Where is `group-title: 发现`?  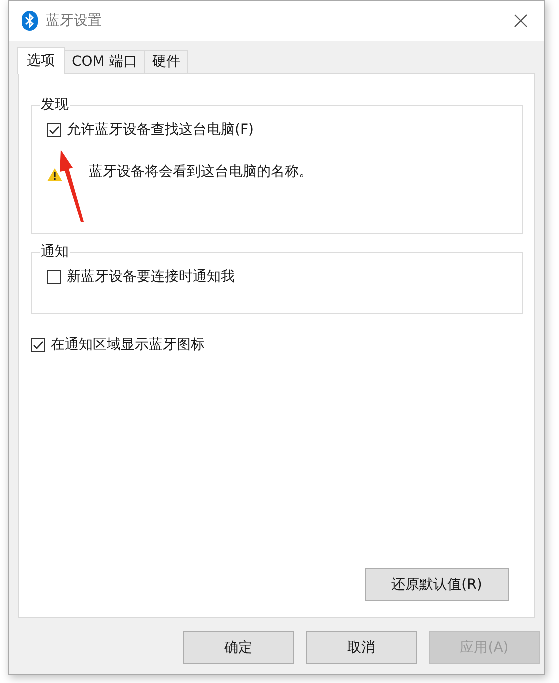
group-title: 发现 is located at coordinates (55, 105).